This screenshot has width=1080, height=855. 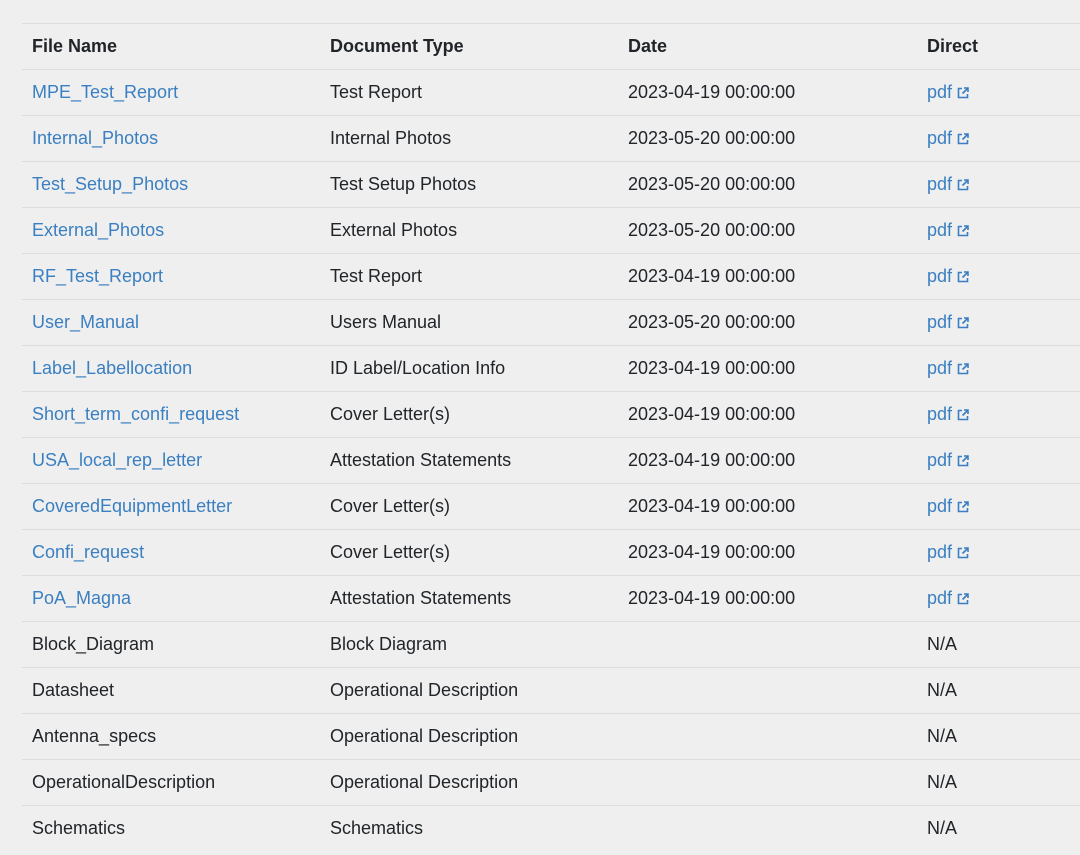 I want to click on file-name-text: OperationalDescription, so click(x=124, y=782).